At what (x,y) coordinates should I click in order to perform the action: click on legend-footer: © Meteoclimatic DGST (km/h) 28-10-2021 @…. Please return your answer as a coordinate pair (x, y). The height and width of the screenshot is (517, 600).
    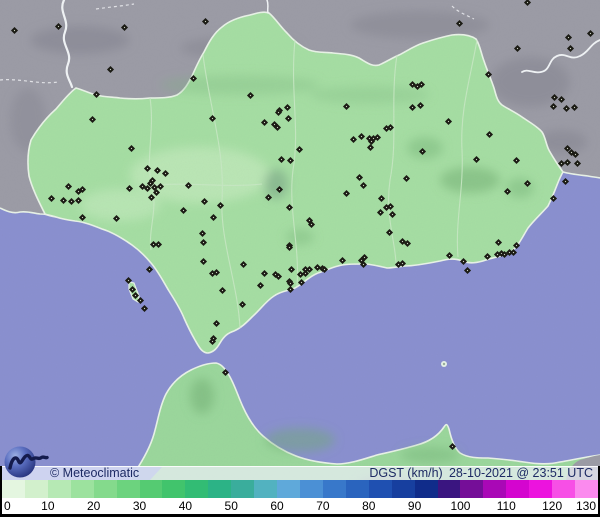
    Looking at the image, I should click on (300, 491).